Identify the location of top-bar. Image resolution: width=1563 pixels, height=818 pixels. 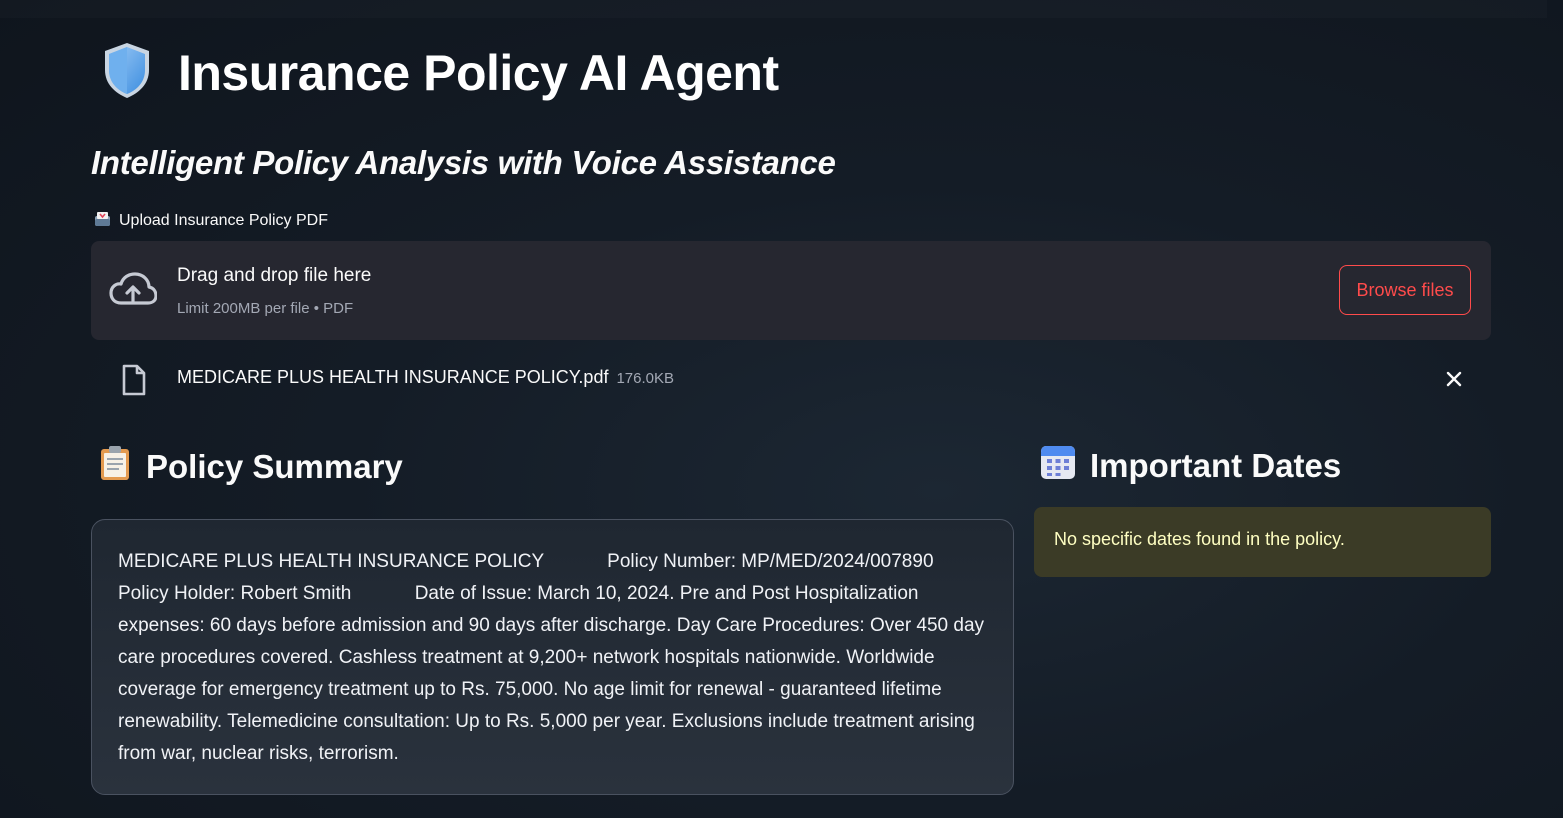
(773, 9).